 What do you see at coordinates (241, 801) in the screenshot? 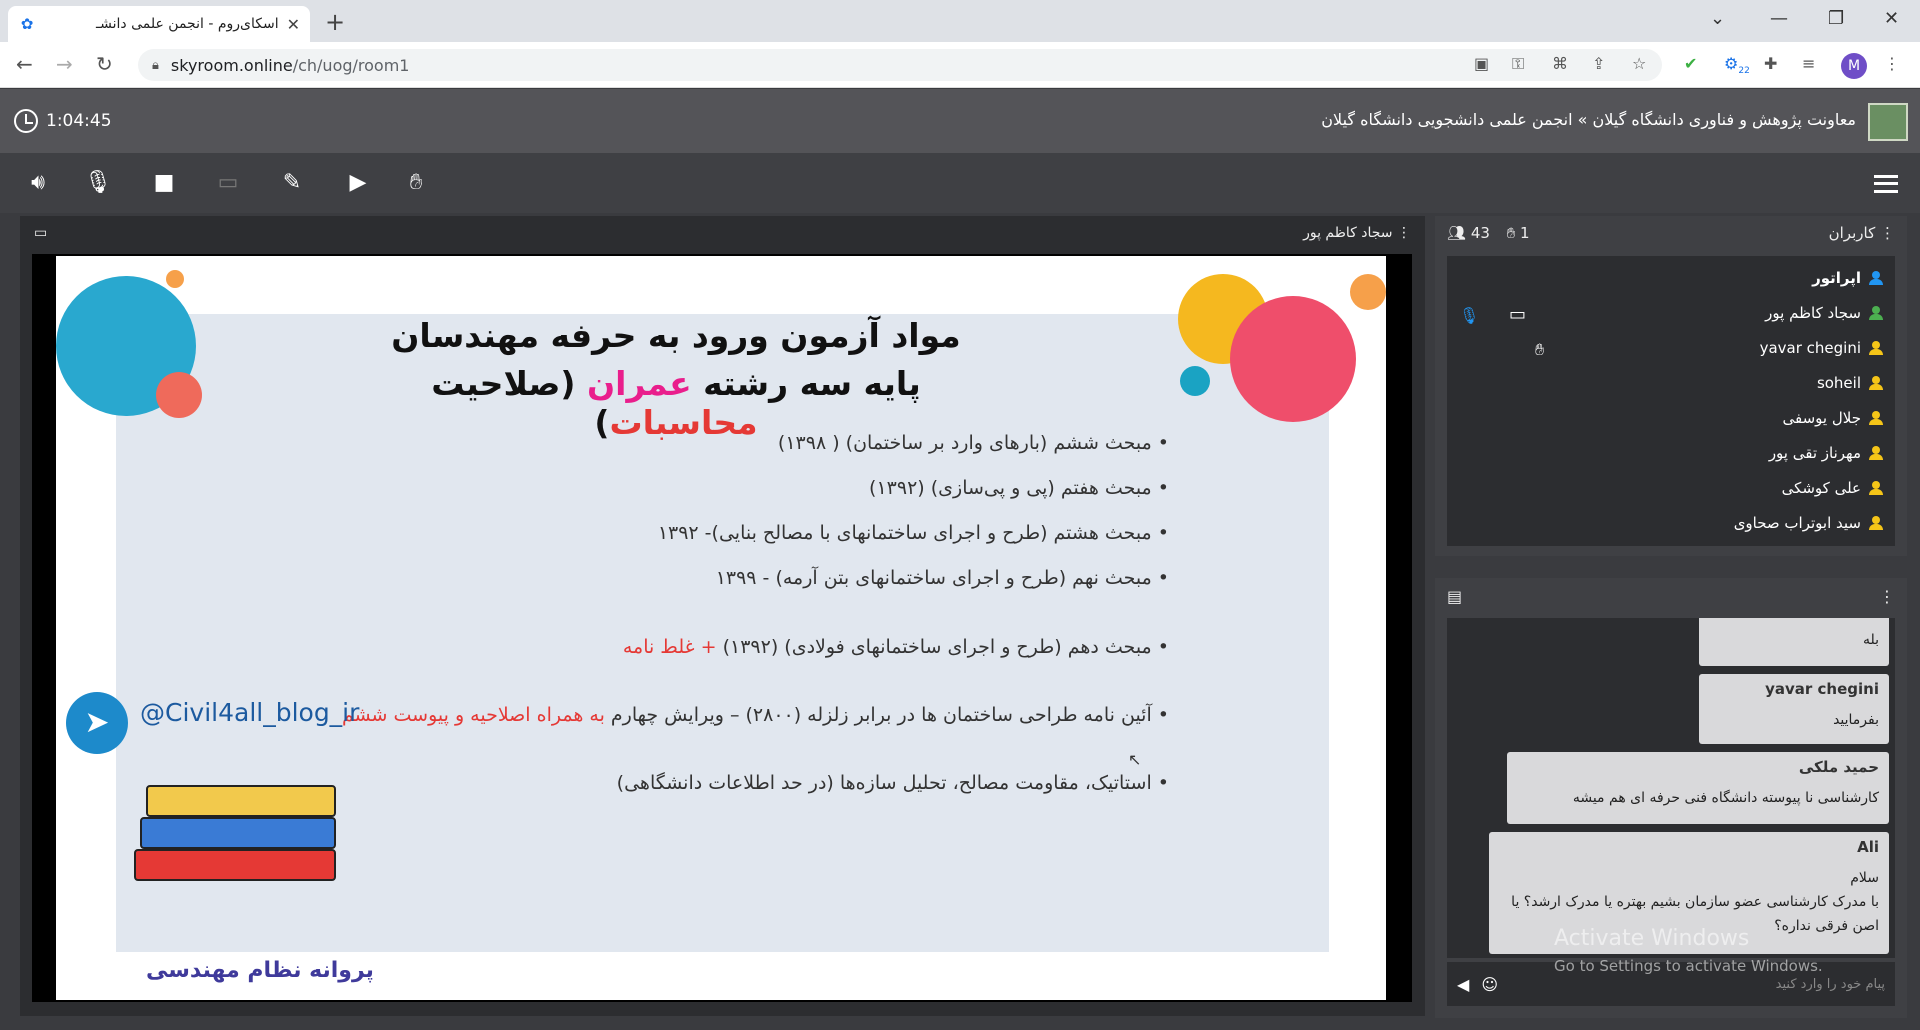
I see `book-shape` at bounding box center [241, 801].